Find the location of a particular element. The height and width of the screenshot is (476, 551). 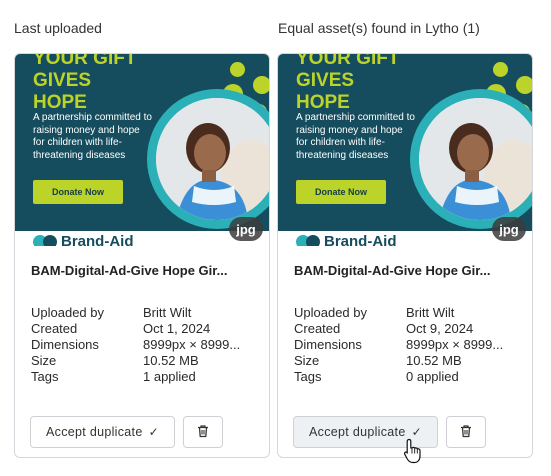

last-uploaded-heading: Last uploaded is located at coordinates (58, 28).